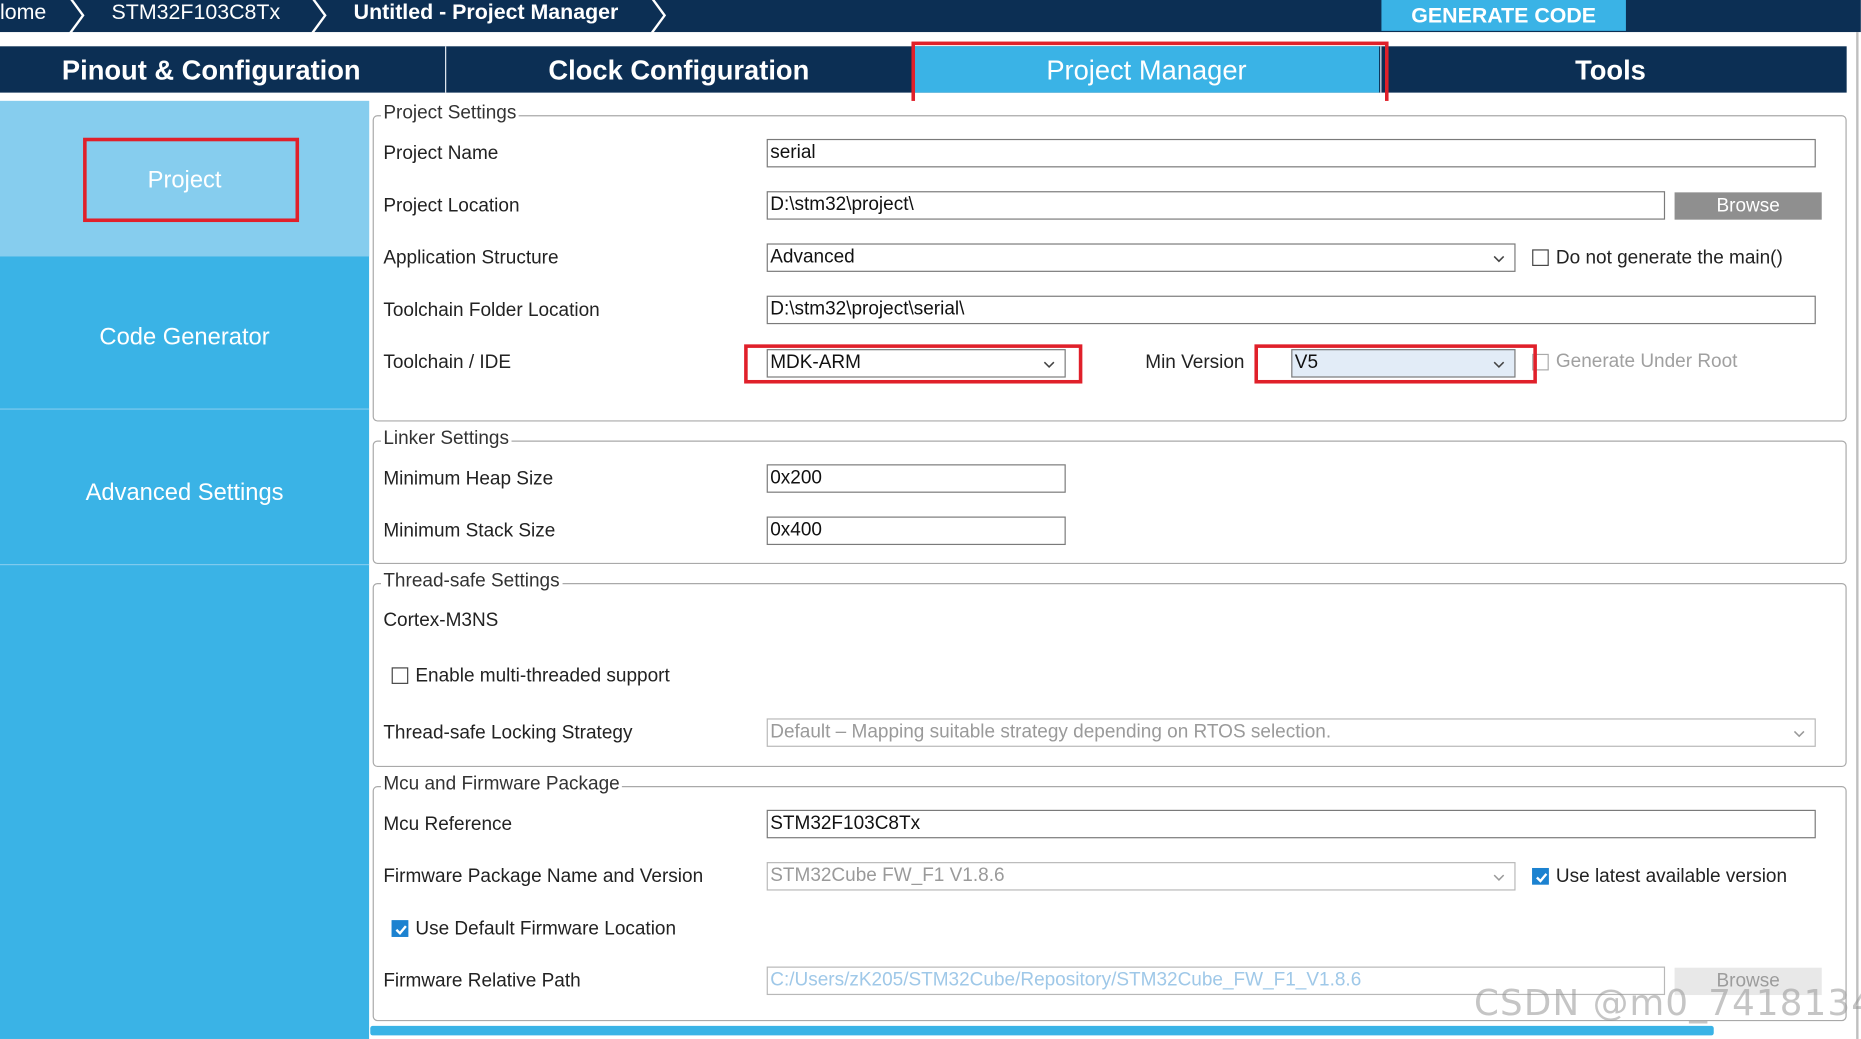 Image resolution: width=1861 pixels, height=1039 pixels. What do you see at coordinates (441, 153) in the screenshot?
I see `project-name-label: Project Name` at bounding box center [441, 153].